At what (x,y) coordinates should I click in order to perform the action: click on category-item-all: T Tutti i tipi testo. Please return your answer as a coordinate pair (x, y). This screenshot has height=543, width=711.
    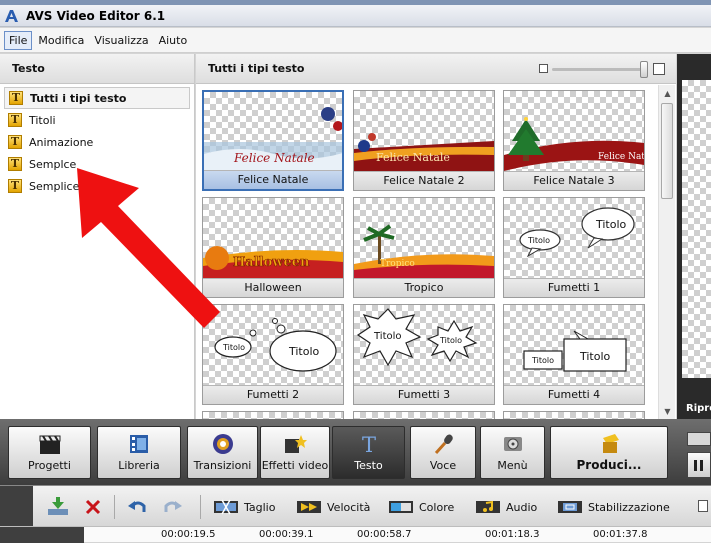
    Looking at the image, I should click on (97, 98).